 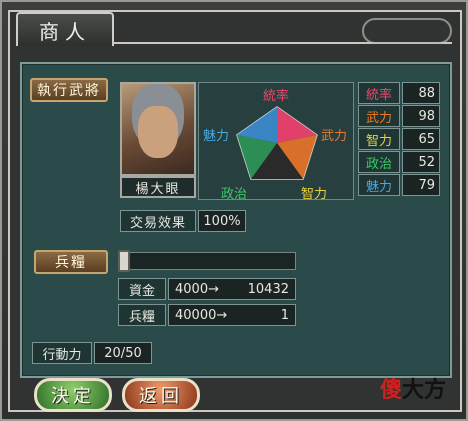 What do you see at coordinates (424, 390) in the screenshot?
I see `watermark-part2: 大方` at bounding box center [424, 390].